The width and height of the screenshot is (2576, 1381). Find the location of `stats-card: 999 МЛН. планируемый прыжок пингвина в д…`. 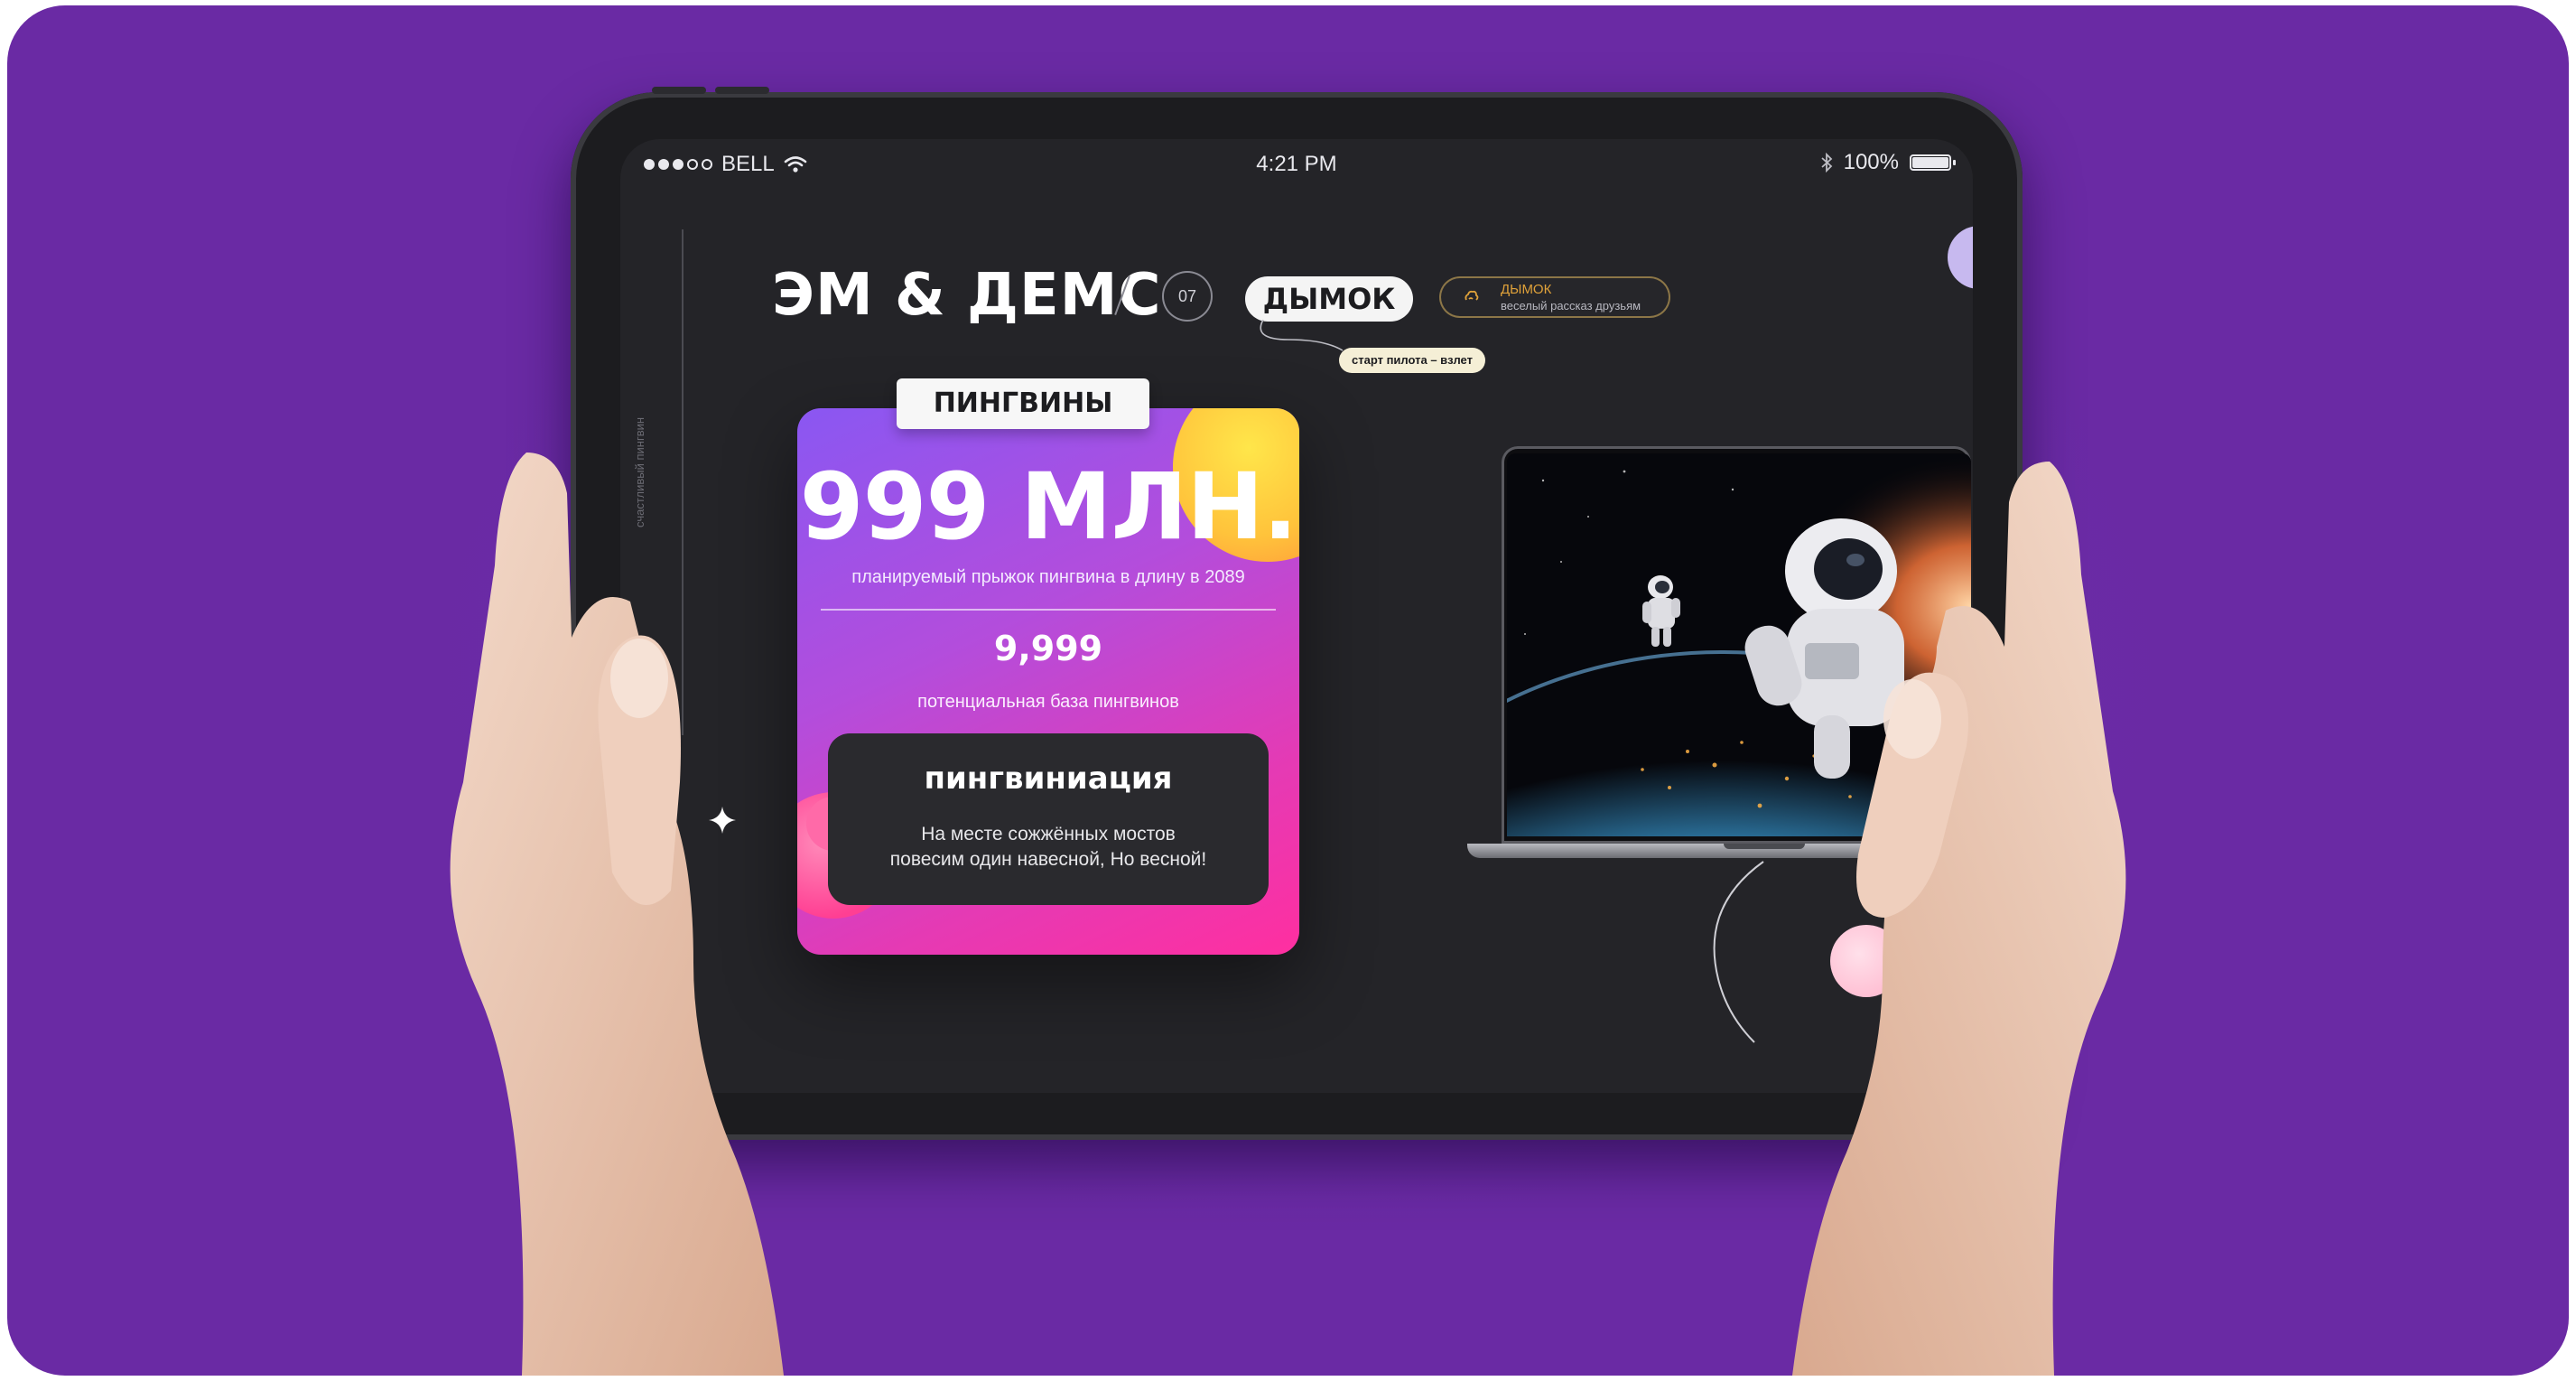

stats-card: 999 МЛН. планируемый прыжок пингвина в д… is located at coordinates (1048, 681).